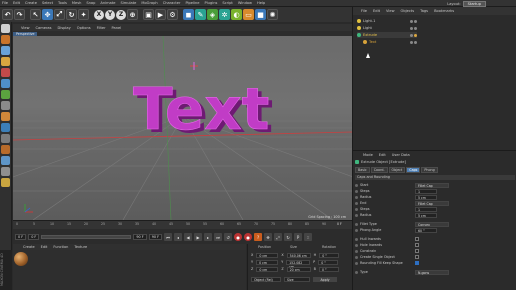 The width and height of the screenshot is (516, 290). Describe the element at coordinates (417, 251) in the screenshot. I see `constrain-checkbox` at that location.